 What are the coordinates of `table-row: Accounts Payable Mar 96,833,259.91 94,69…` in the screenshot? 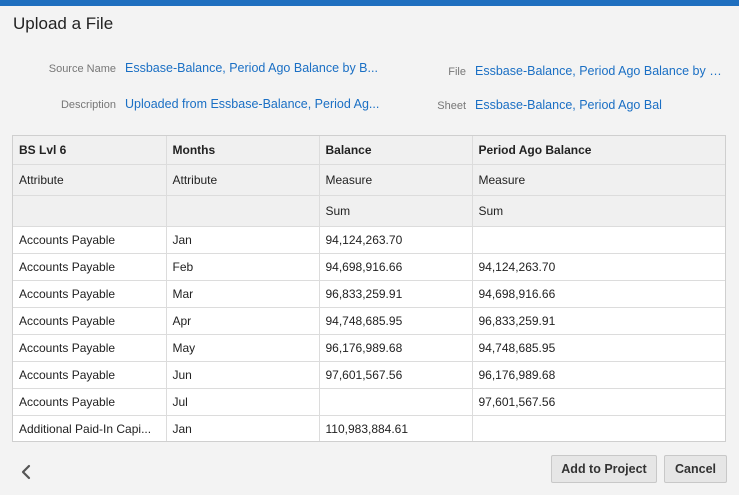 It's located at (369, 294).